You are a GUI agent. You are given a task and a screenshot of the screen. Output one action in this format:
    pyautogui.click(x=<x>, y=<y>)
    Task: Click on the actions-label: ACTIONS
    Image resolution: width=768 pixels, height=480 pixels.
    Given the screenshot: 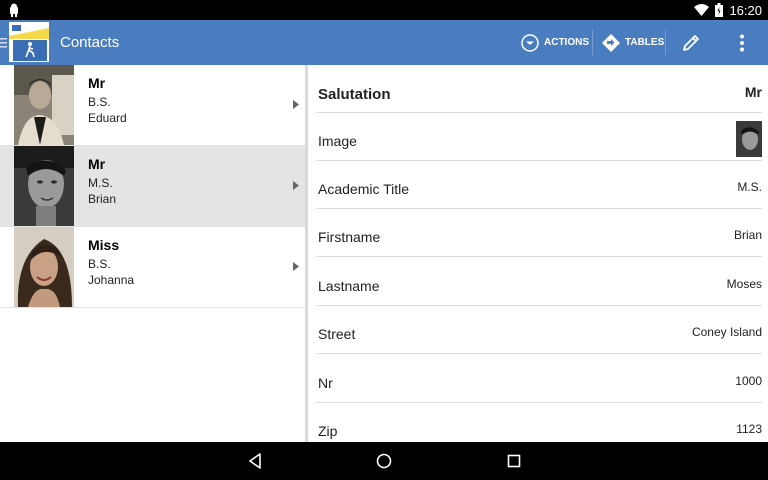 What is the action you would take?
    pyautogui.click(x=566, y=42)
    